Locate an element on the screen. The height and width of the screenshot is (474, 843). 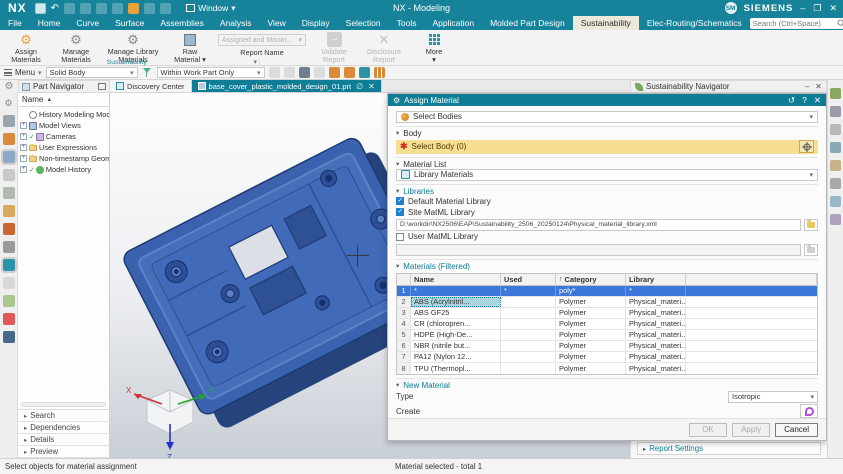
checkmate-icon is located at coordinates (835, 93).